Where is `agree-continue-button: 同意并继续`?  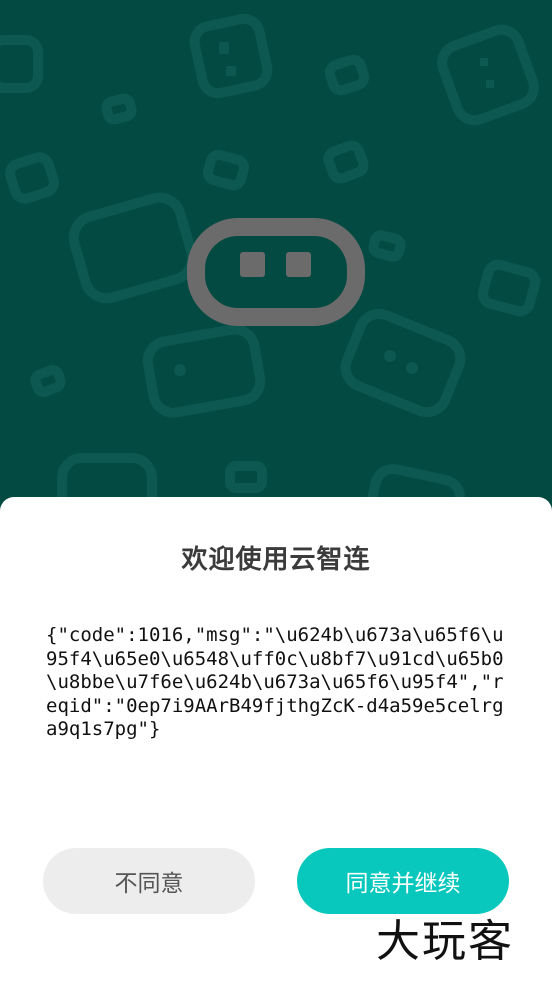
agree-continue-button: 同意并继续 is located at coordinates (403, 881).